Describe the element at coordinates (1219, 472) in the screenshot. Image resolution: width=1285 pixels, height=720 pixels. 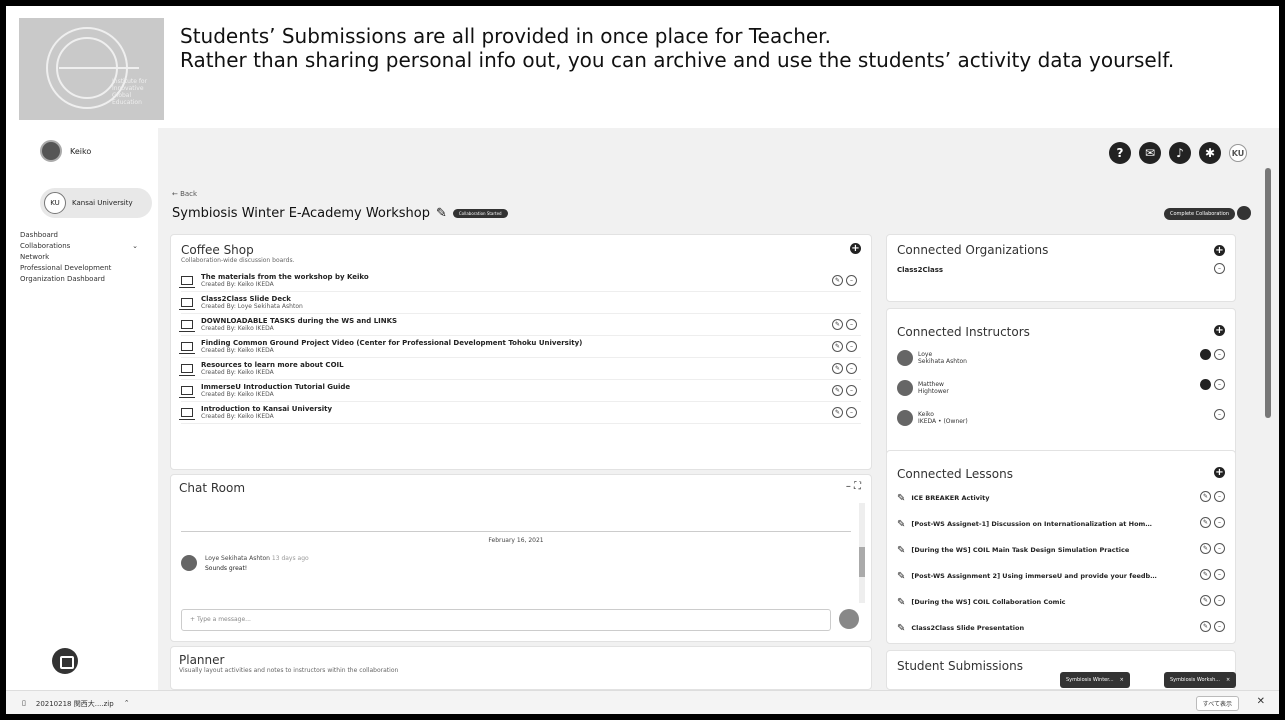
I see `add-lesson-icon: +` at that location.